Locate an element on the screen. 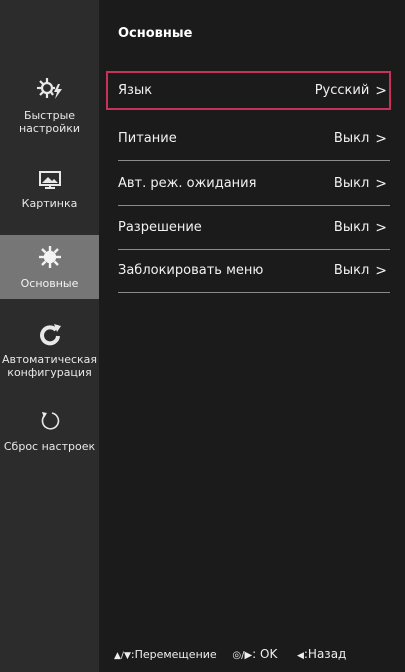 The height and width of the screenshot is (672, 405). ok-button-icon: ◎/▶ is located at coordinates (242, 655).